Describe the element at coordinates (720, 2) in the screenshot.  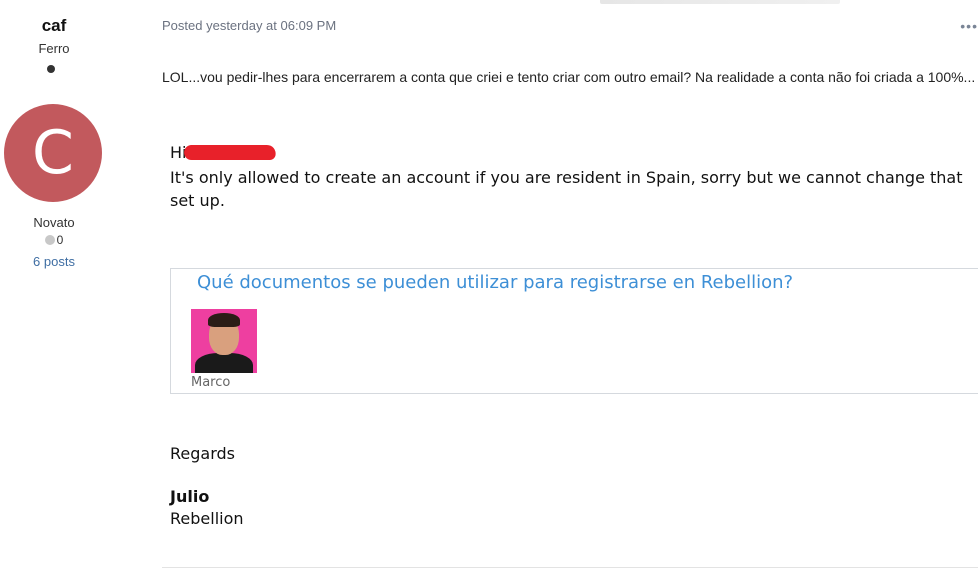
I see `cut-off-header` at that location.